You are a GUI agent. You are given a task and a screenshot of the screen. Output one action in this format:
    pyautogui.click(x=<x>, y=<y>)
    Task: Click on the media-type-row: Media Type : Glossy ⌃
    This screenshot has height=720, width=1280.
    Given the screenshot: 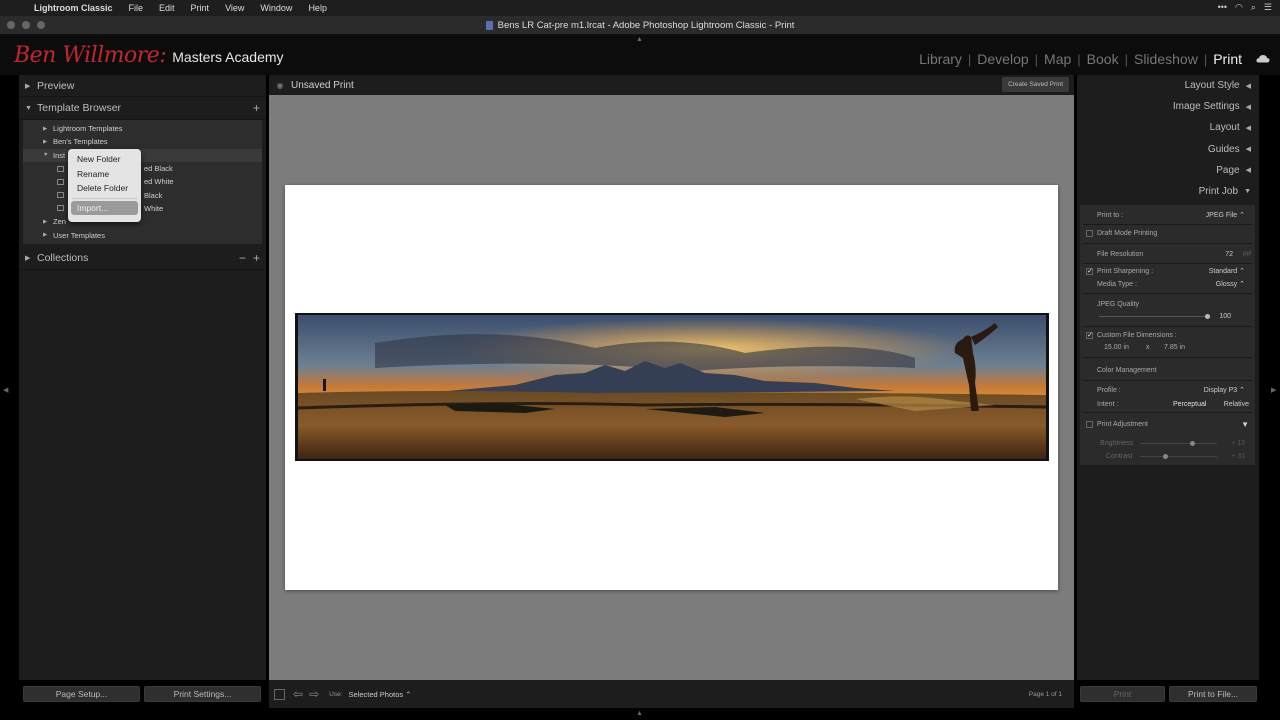 What is the action you would take?
    pyautogui.click(x=1167, y=284)
    